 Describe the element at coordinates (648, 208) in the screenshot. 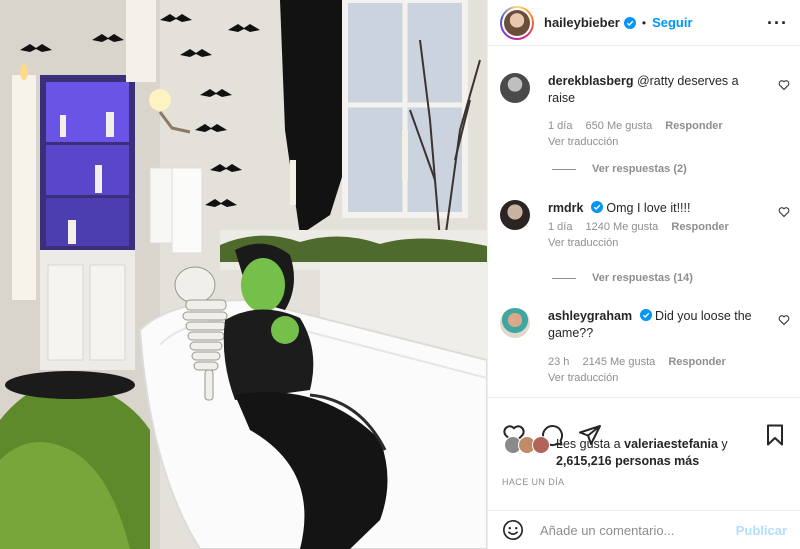

I see `comment-text: Omg I love it!!!!` at that location.